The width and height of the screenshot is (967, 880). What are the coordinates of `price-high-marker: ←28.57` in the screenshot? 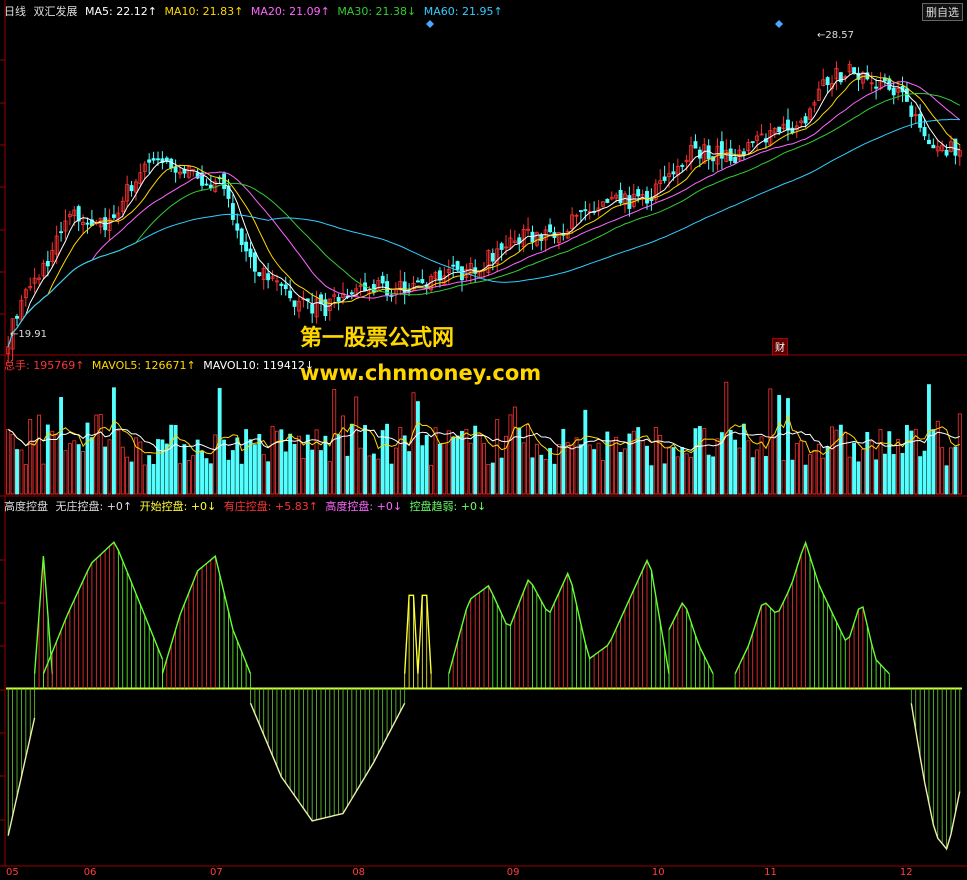 It's located at (836, 35).